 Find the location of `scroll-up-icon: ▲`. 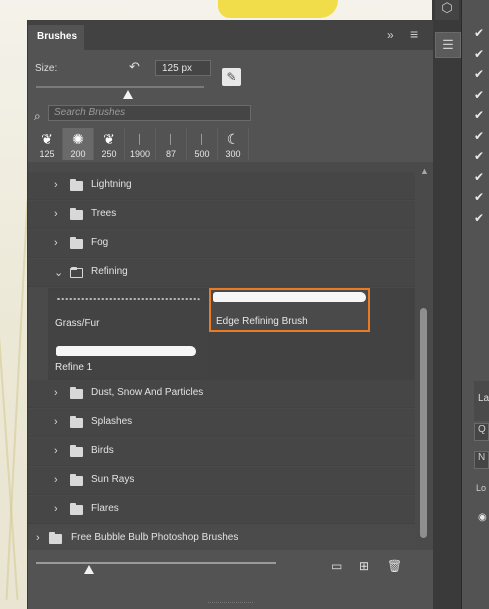

scroll-up-icon: ▲ is located at coordinates (424, 171).